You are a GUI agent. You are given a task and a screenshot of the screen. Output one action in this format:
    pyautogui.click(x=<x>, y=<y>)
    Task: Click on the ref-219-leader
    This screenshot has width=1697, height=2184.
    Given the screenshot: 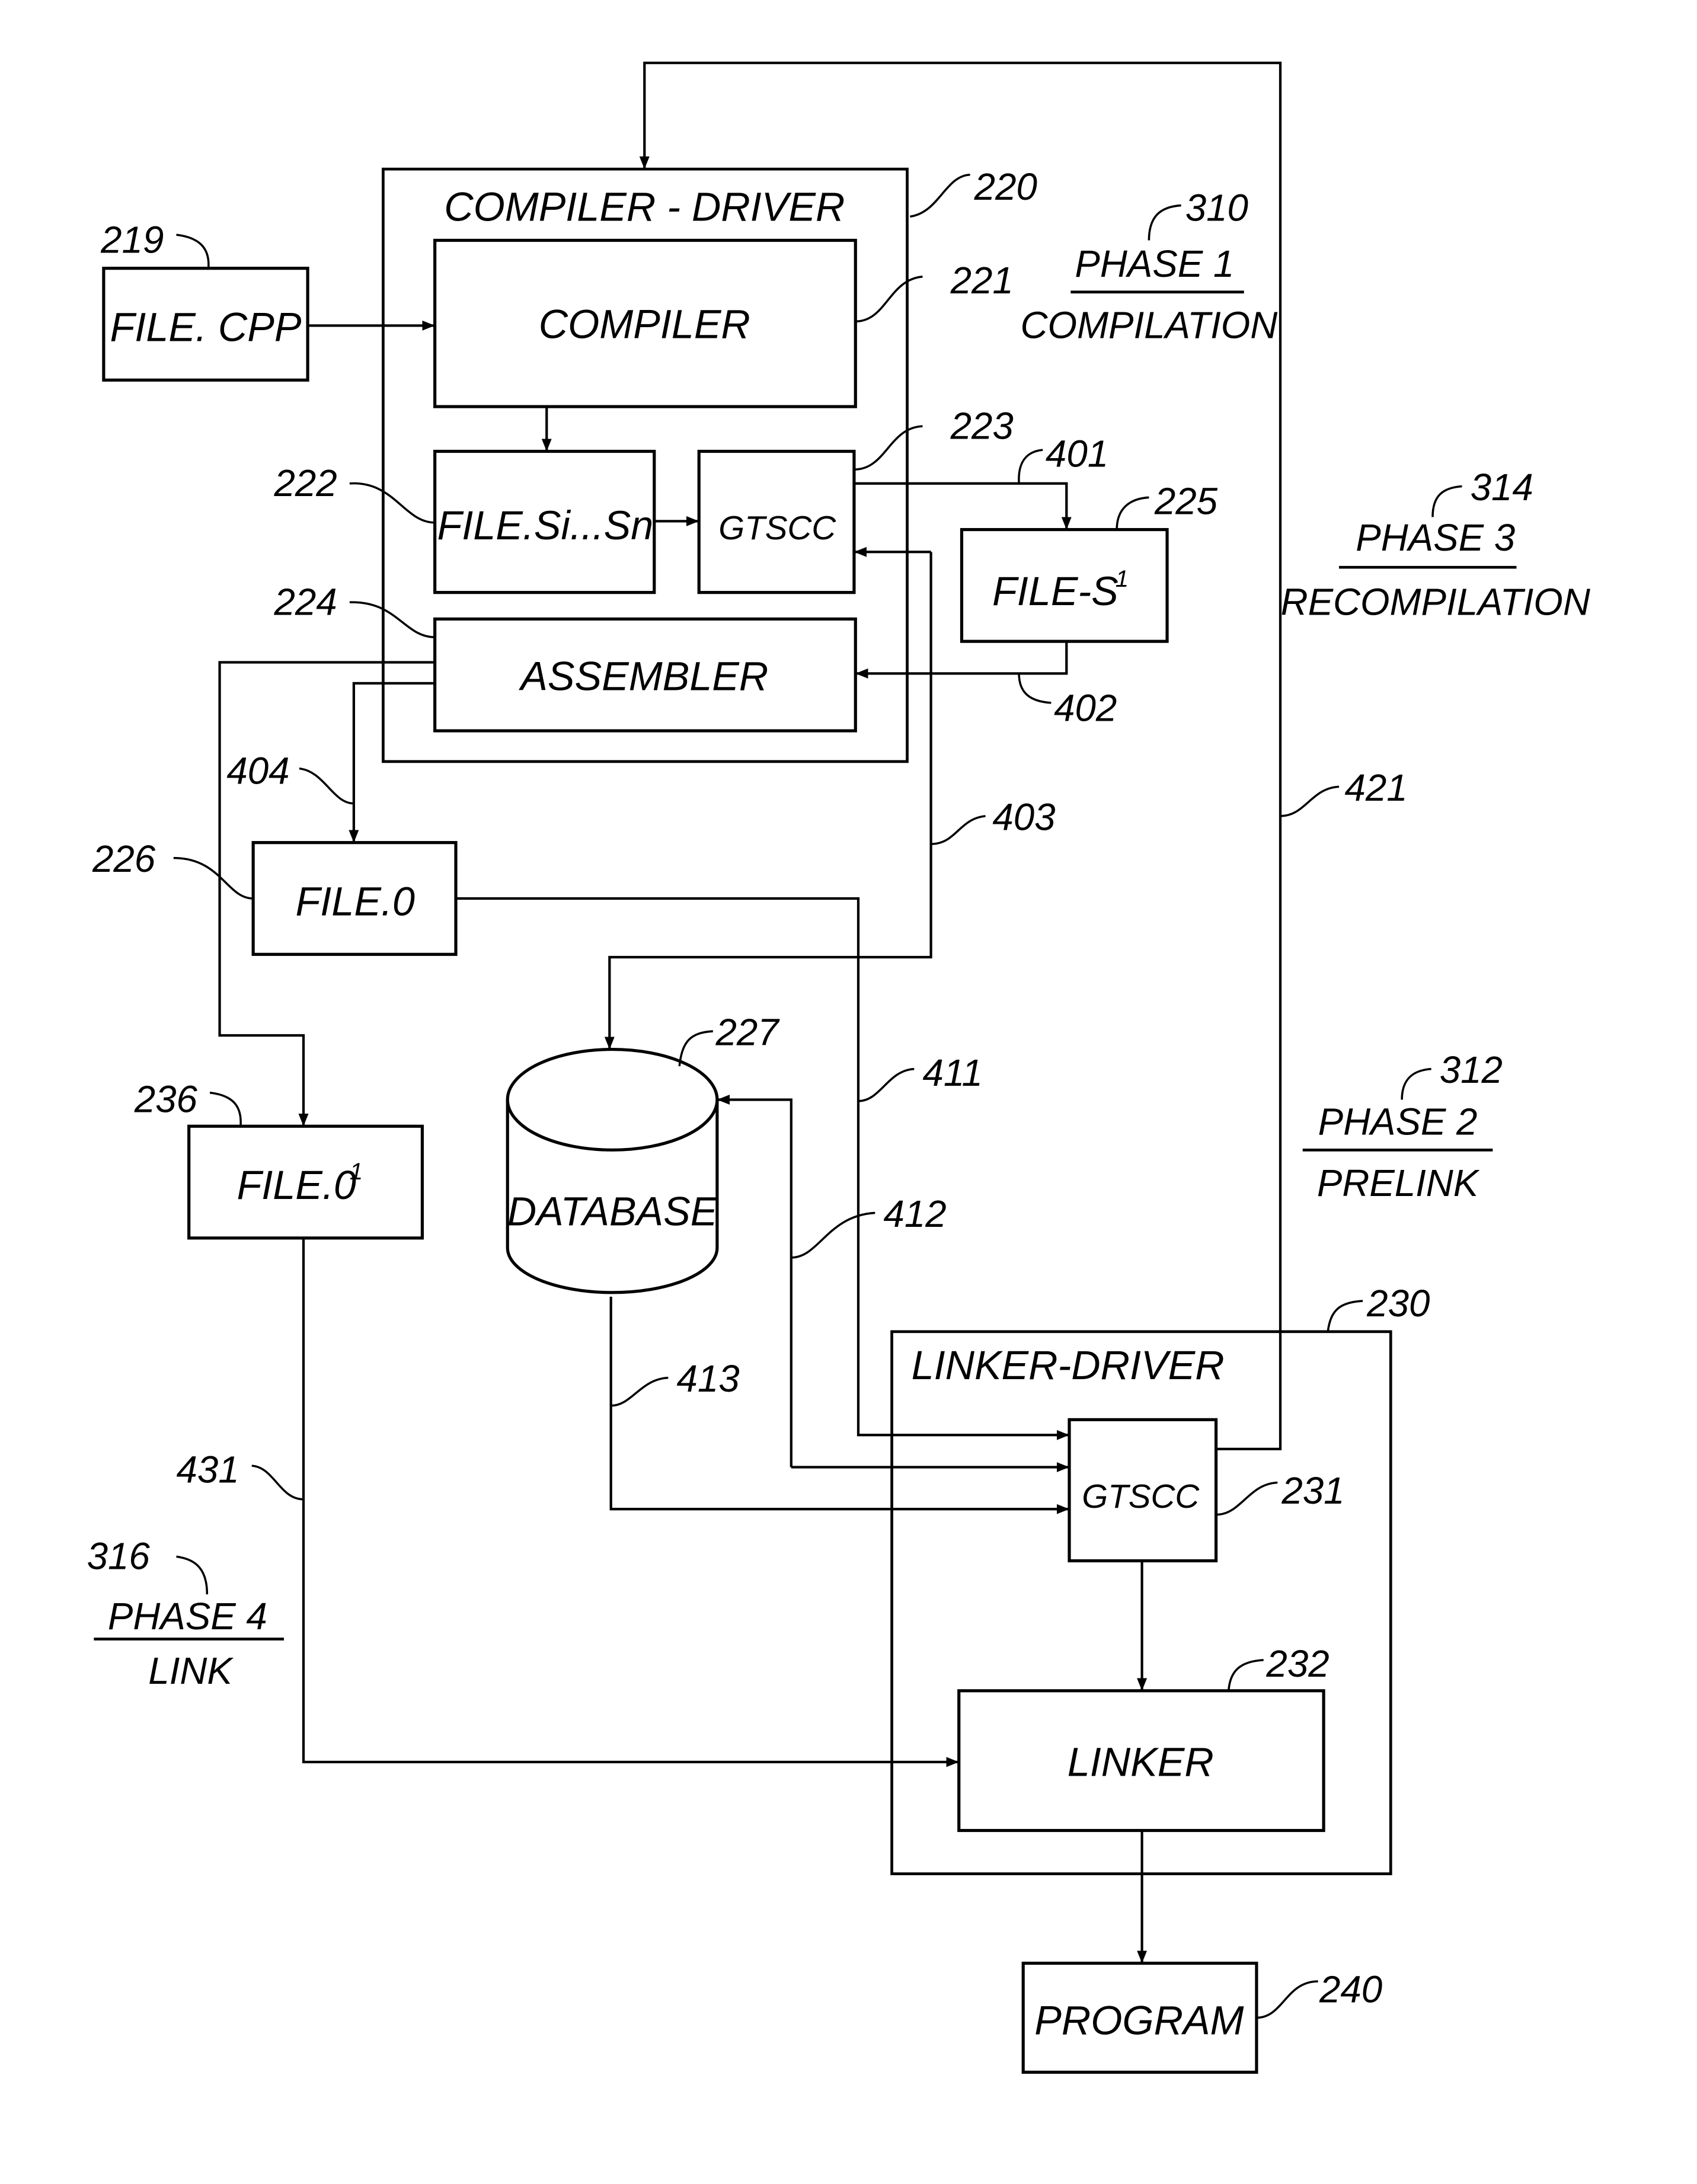 What is the action you would take?
    pyautogui.click(x=193, y=251)
    